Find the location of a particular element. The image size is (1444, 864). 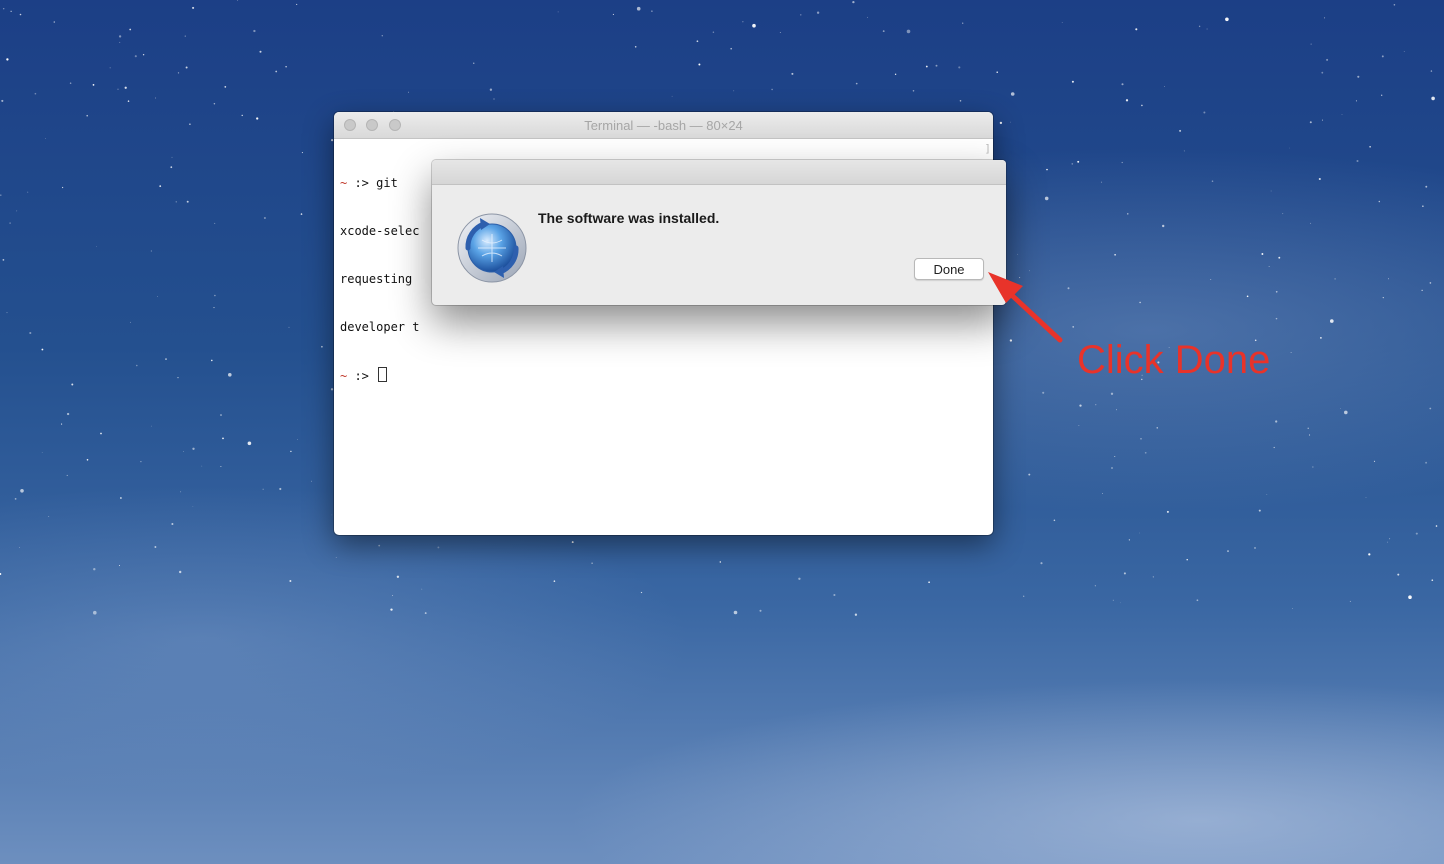

done-button: Done is located at coordinates (949, 269).